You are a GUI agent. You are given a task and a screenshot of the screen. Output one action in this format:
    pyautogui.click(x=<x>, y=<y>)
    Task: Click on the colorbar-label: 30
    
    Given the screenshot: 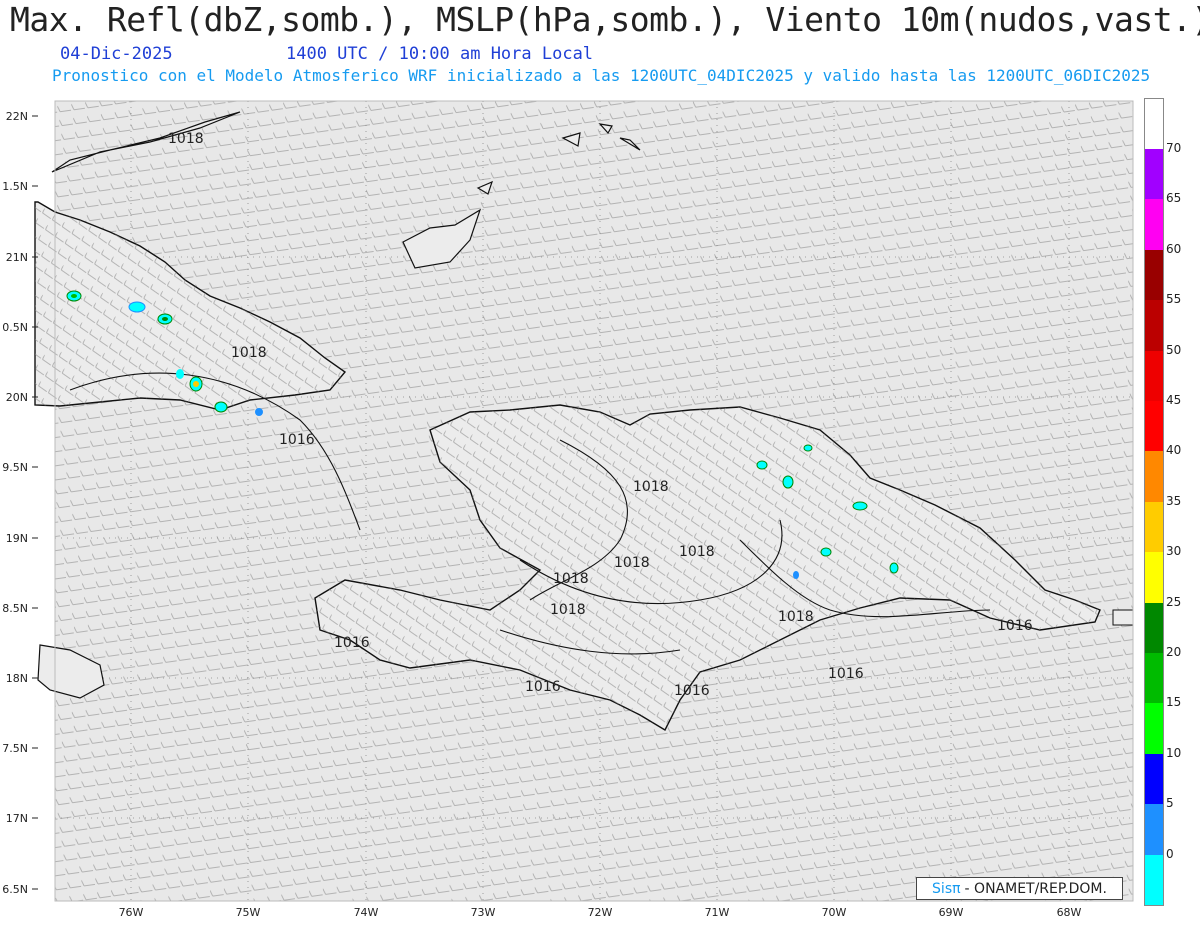 What is the action you would take?
    pyautogui.click(x=1174, y=551)
    